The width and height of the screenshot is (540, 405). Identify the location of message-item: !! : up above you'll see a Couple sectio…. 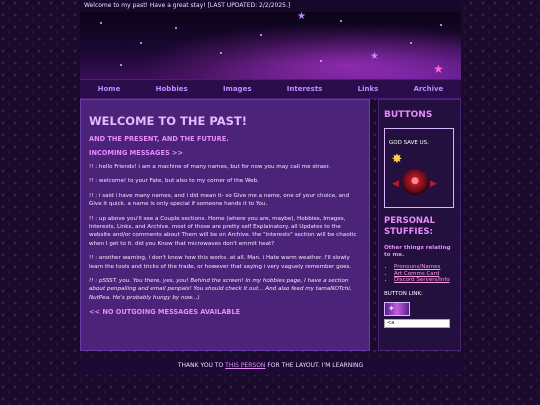
(223, 231).